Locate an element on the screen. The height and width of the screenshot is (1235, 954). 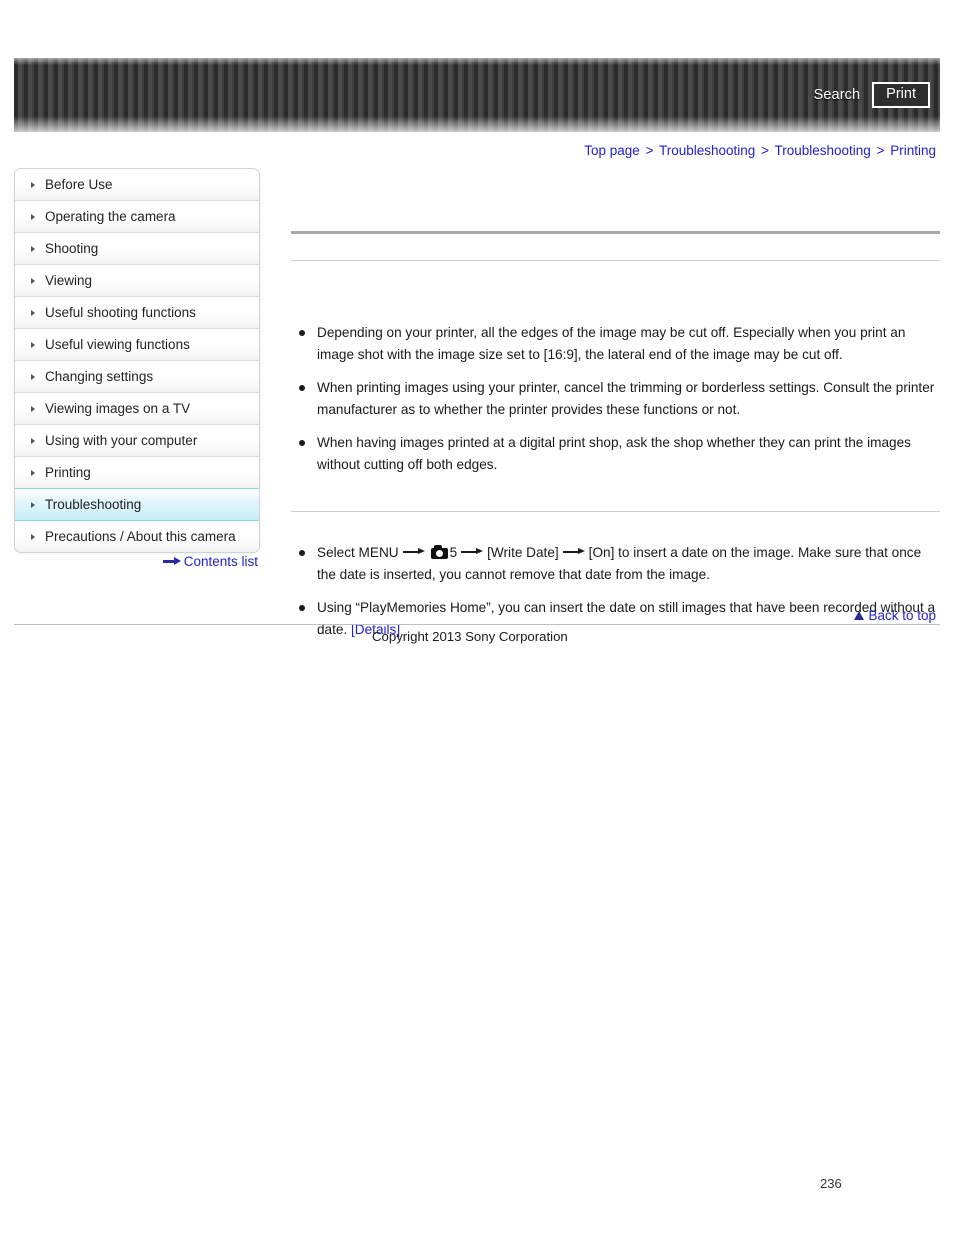
copyright-text: Copyright 2013 Sony Corporation is located at coordinates (470, 636).